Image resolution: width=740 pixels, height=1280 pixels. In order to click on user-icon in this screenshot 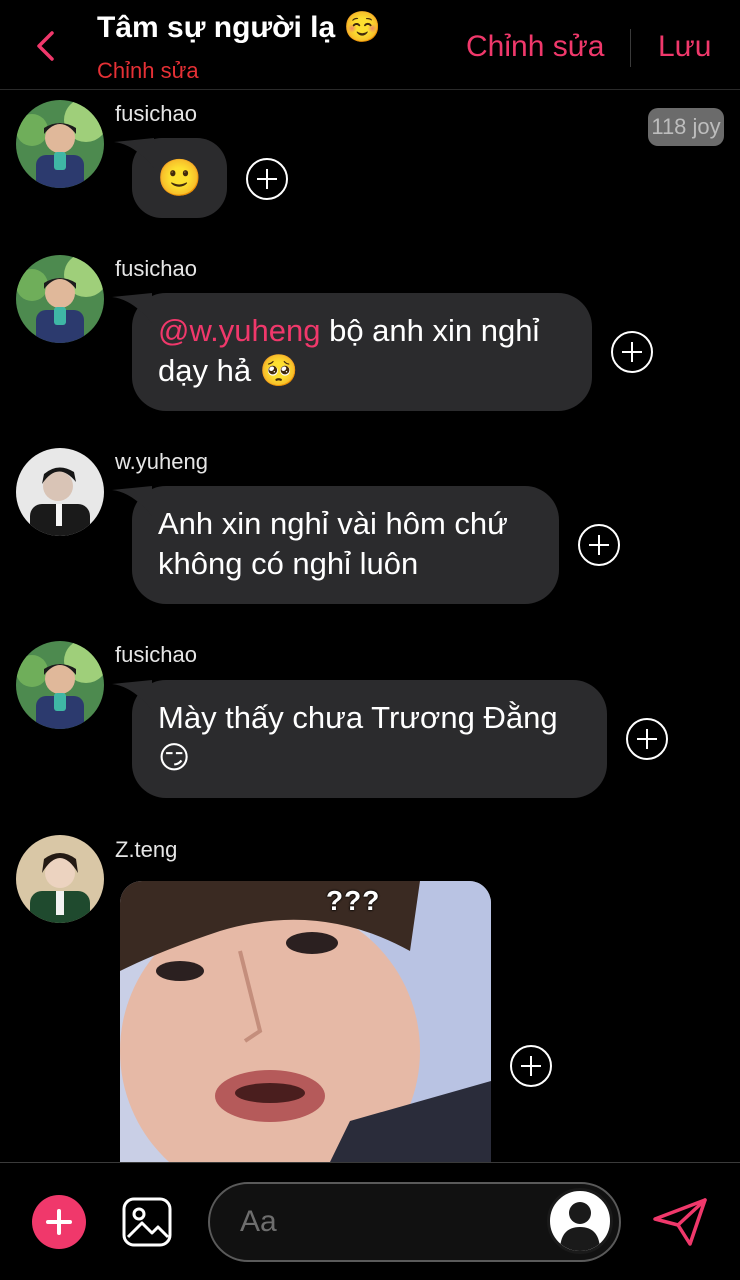, I will do `click(580, 1221)`.